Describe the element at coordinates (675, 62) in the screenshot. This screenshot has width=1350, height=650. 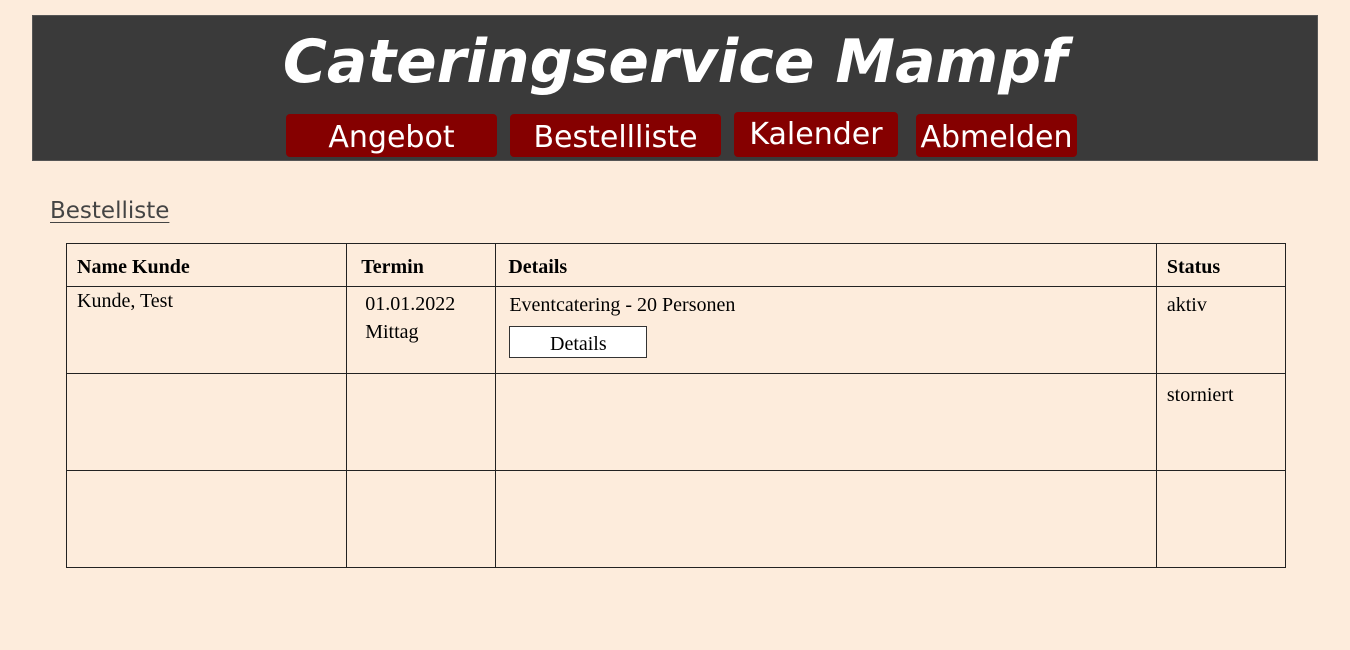
I see `app-title: Cateringservice Mampf` at that location.